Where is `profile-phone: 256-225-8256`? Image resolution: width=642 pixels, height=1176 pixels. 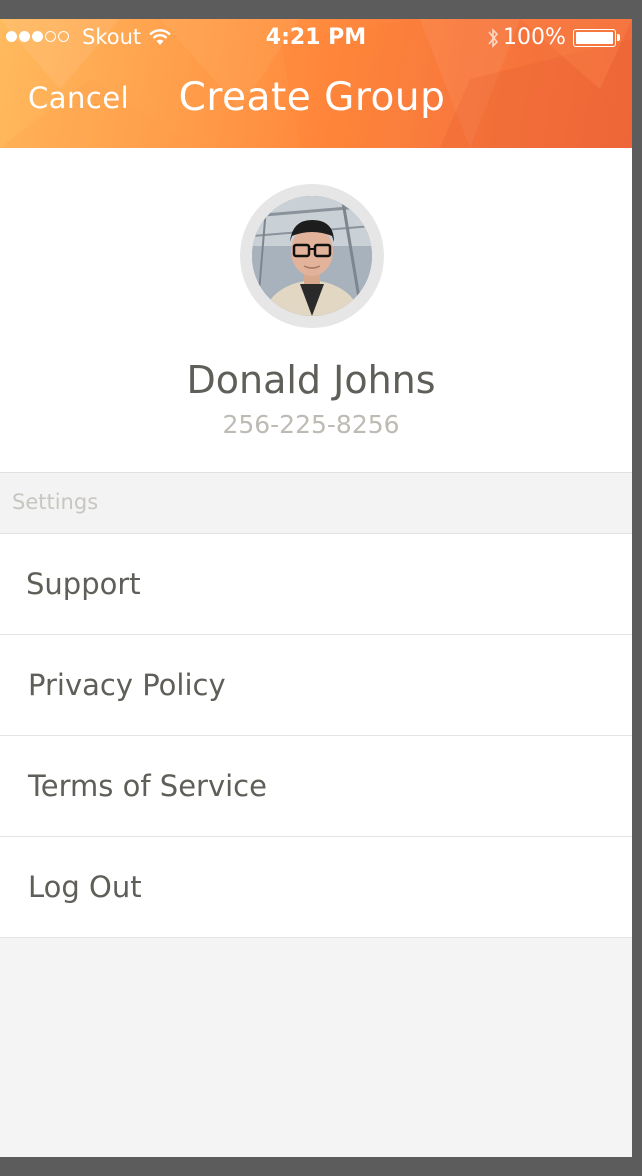 profile-phone: 256-225-8256 is located at coordinates (311, 424).